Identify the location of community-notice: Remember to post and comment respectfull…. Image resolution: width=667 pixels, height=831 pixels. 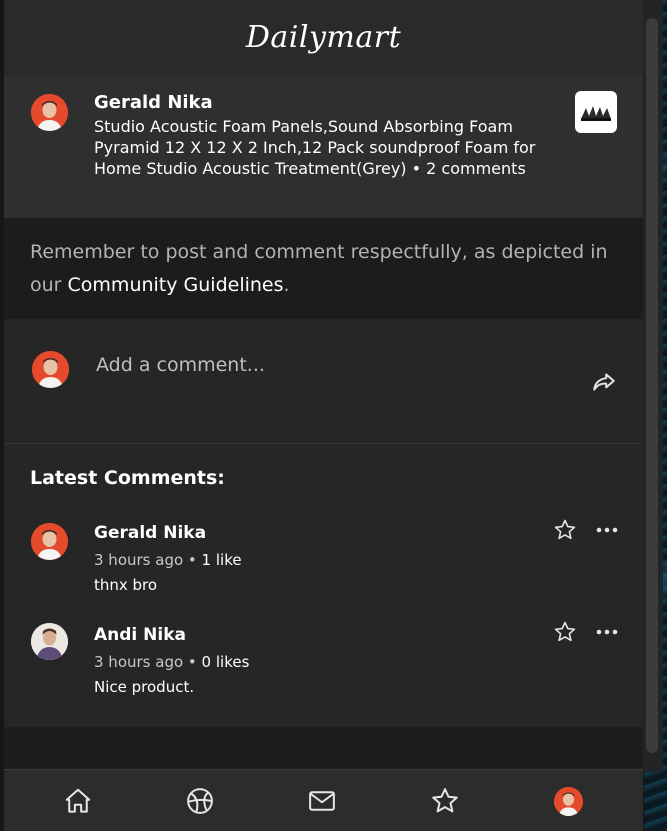
(323, 268).